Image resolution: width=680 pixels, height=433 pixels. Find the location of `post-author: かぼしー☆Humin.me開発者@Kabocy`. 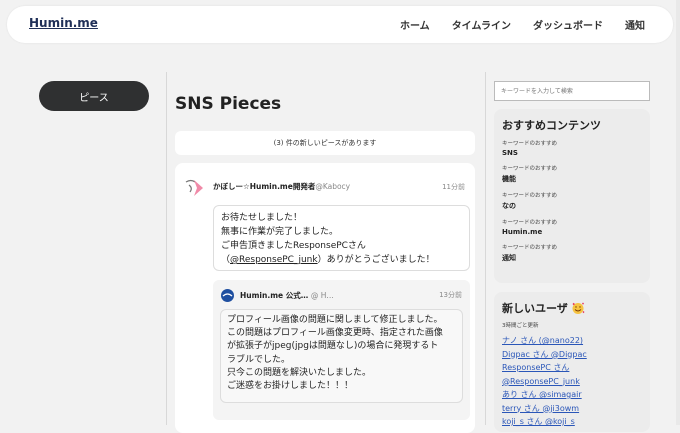

post-author: かぼしー☆Humin.me開発者@Kabocy is located at coordinates (281, 186).